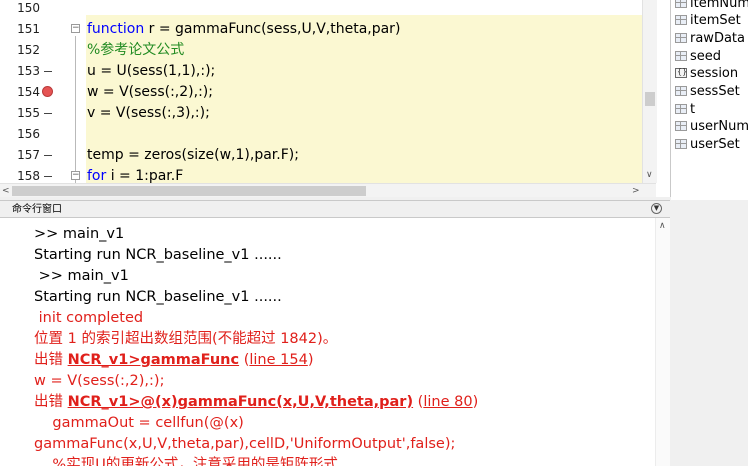 The width and height of the screenshot is (748, 466). Describe the element at coordinates (136, 50) in the screenshot. I see `comment-text: %参考论文公式` at that location.